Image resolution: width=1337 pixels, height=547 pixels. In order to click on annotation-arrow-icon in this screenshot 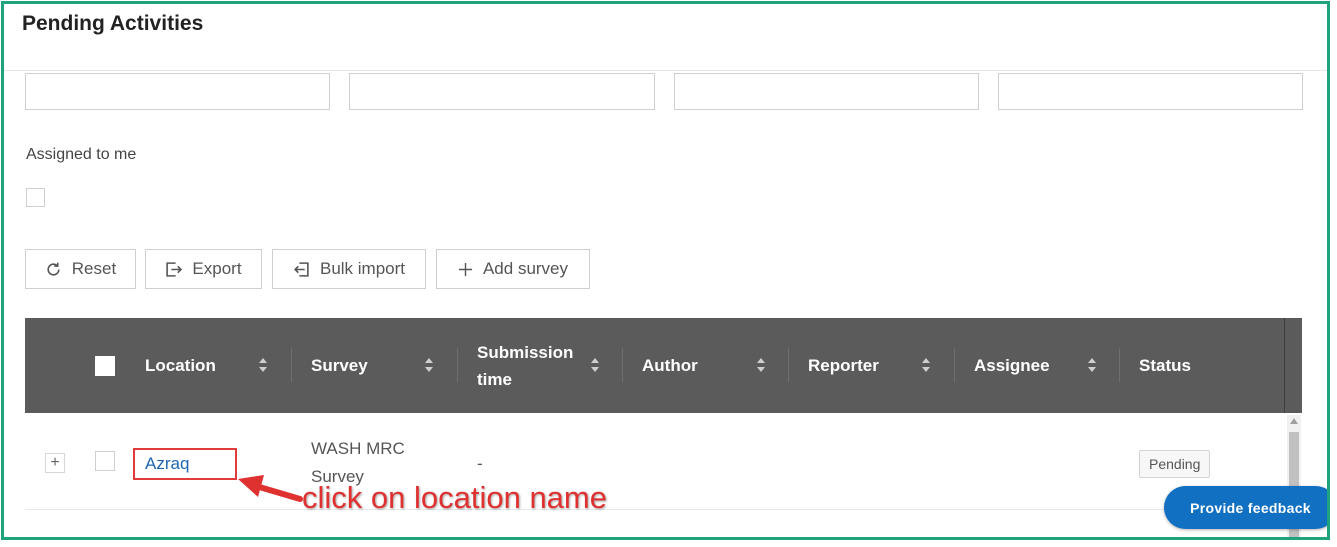, I will do `click(270, 488)`.